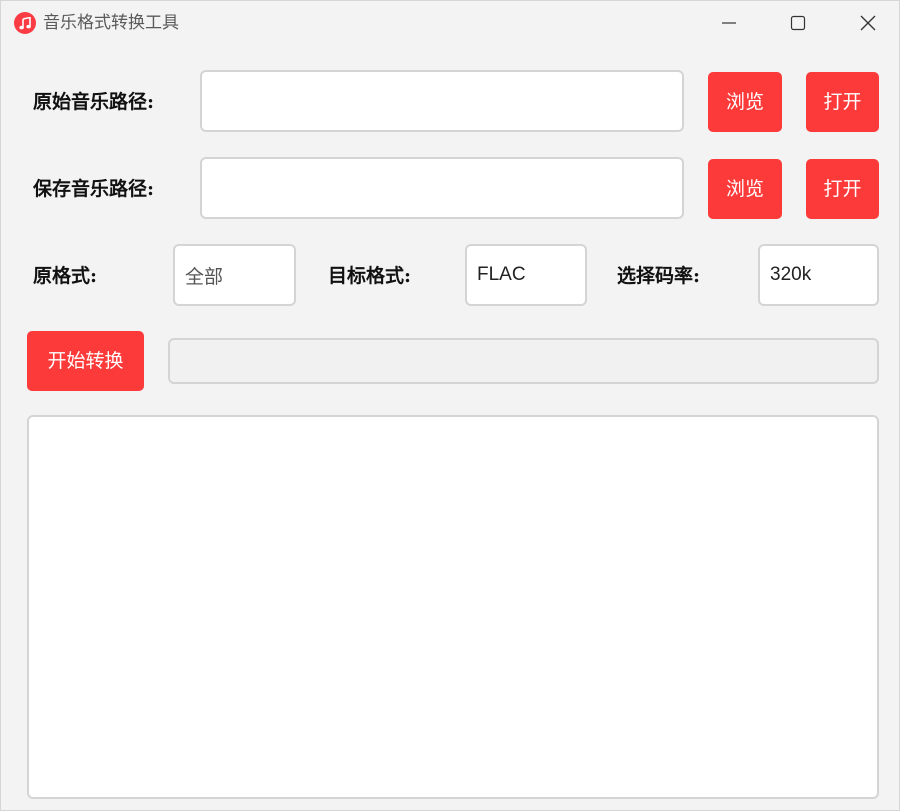 This screenshot has height=811, width=900. I want to click on save-open-button: 打开, so click(842, 189).